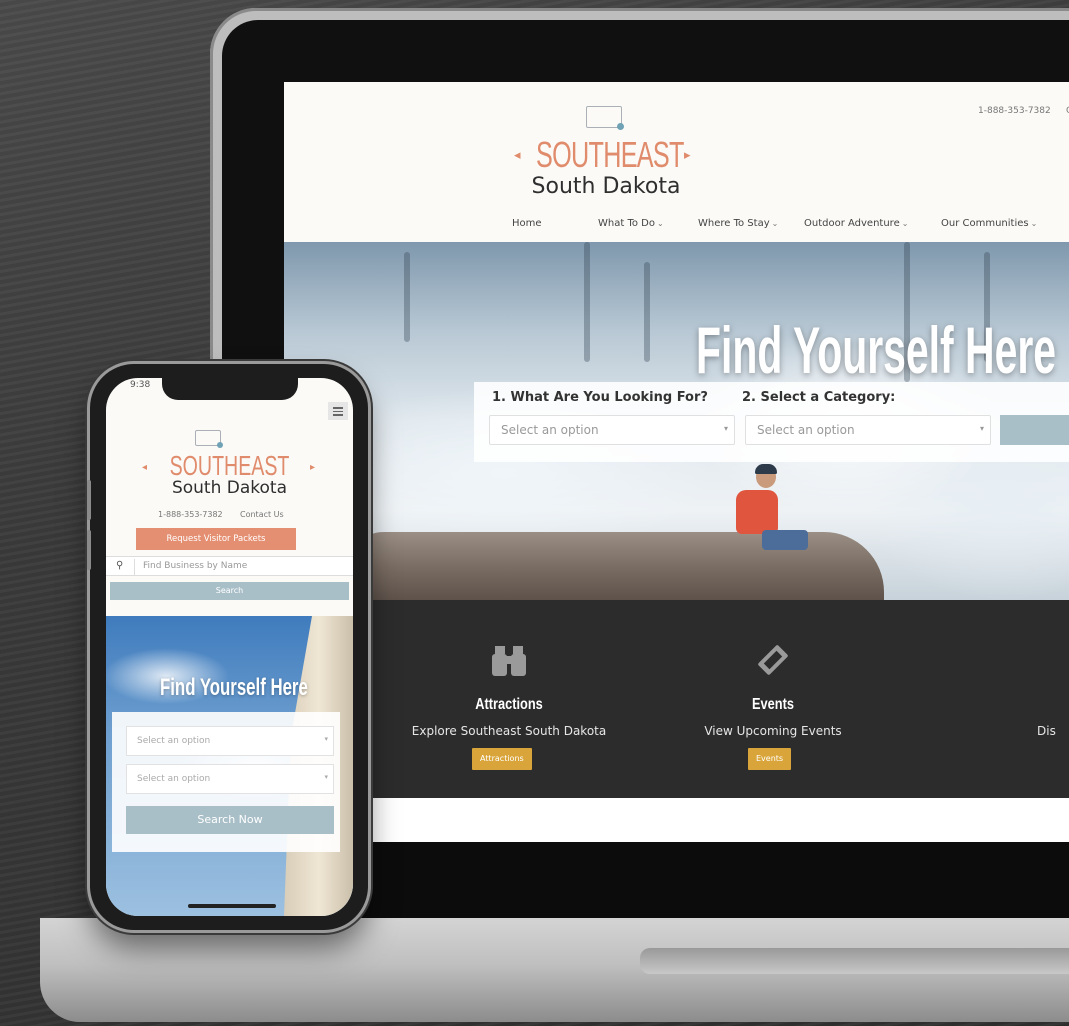 The height and width of the screenshot is (1026, 1069). Describe the element at coordinates (1046, 731) in the screenshot. I see `feature-subtitle: Dis` at that location.